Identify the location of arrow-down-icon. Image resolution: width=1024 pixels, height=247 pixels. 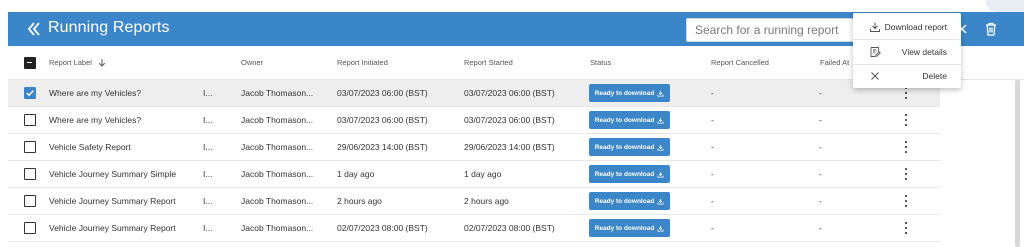
(102, 62).